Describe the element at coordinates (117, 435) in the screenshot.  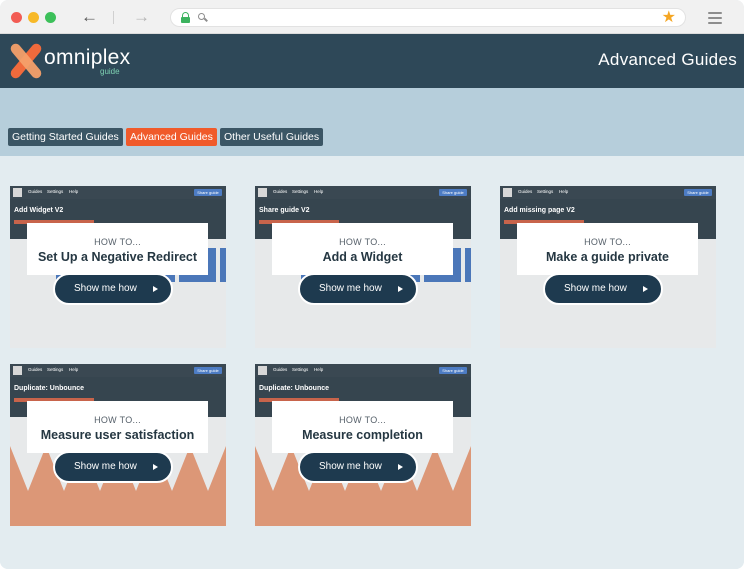
I see `guide-title: Measure user satisfaction` at that location.